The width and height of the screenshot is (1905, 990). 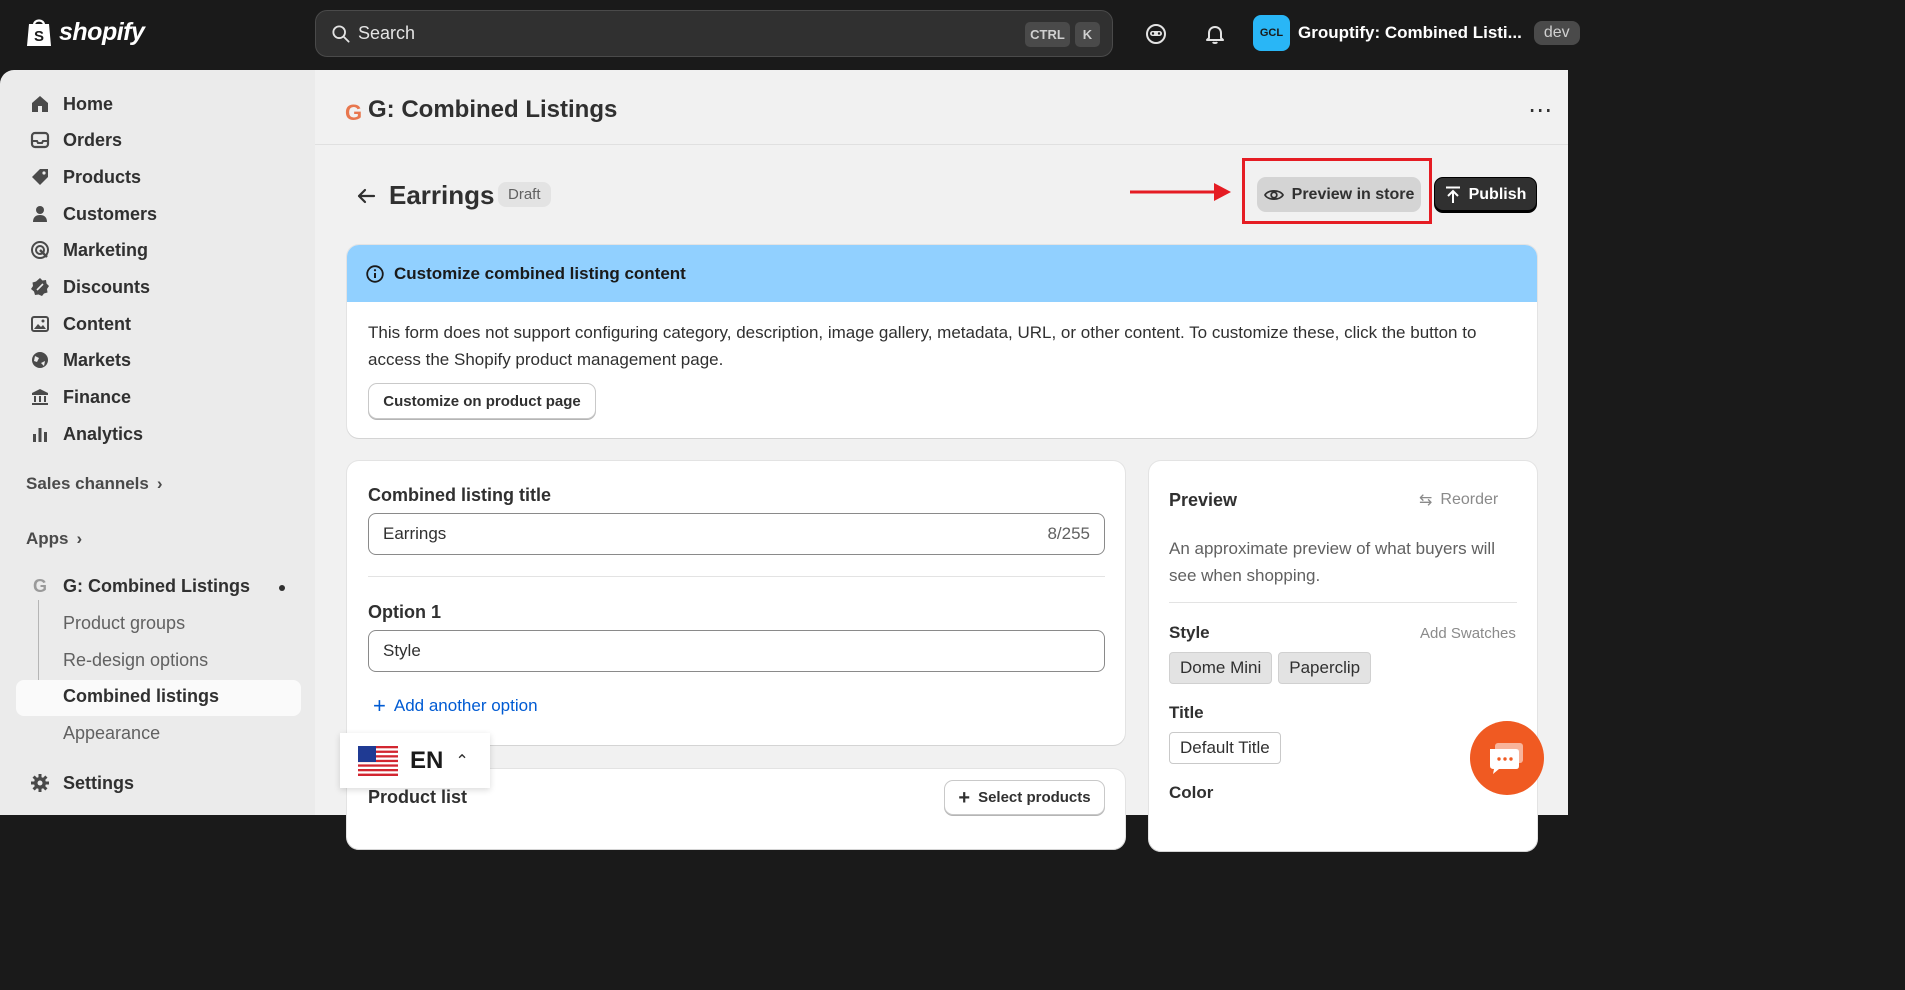 What do you see at coordinates (39, 36) in the screenshot?
I see `svg-text: S` at bounding box center [39, 36].